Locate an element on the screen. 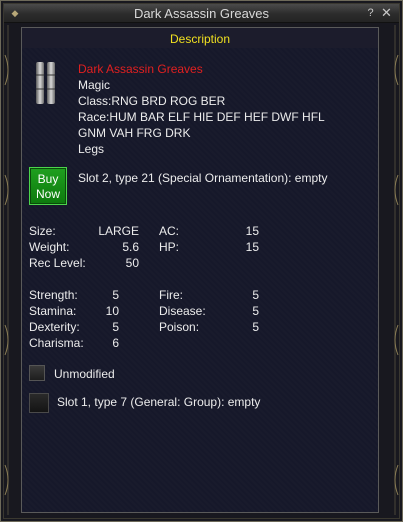 The height and width of the screenshot is (522, 403). stamina-value: 10 is located at coordinates (112, 311).